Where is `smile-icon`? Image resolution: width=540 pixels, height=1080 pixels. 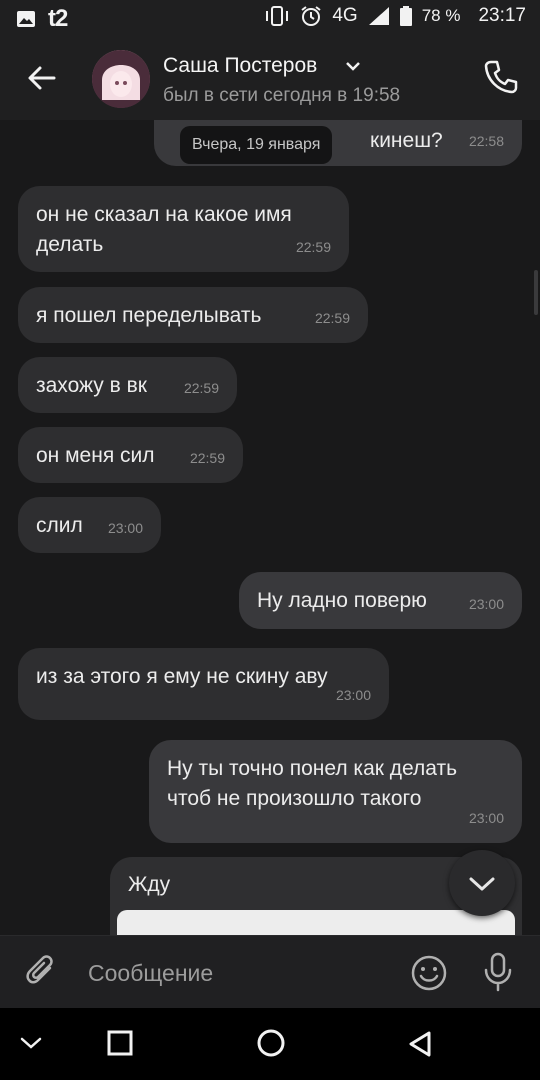
smile-icon is located at coordinates (429, 973).